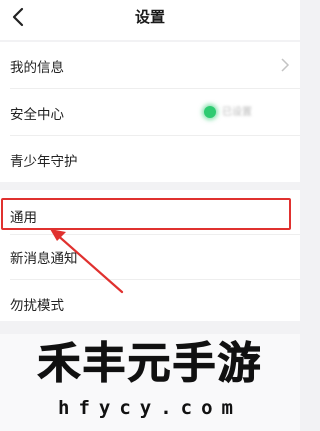 The image size is (320, 431). What do you see at coordinates (37, 115) in the screenshot?
I see `settings-item-label: 安全中心` at bounding box center [37, 115].